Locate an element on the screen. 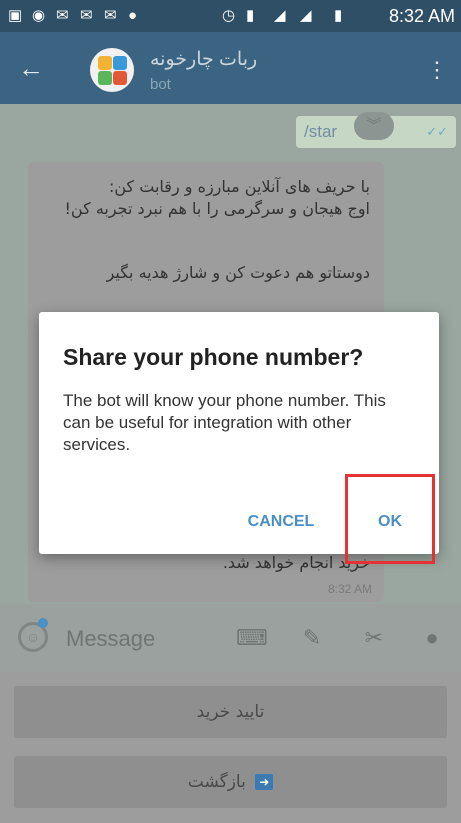 Image resolution: width=461 pixels, height=823 pixels. battery-icon: ▮ is located at coordinates (338, 15).